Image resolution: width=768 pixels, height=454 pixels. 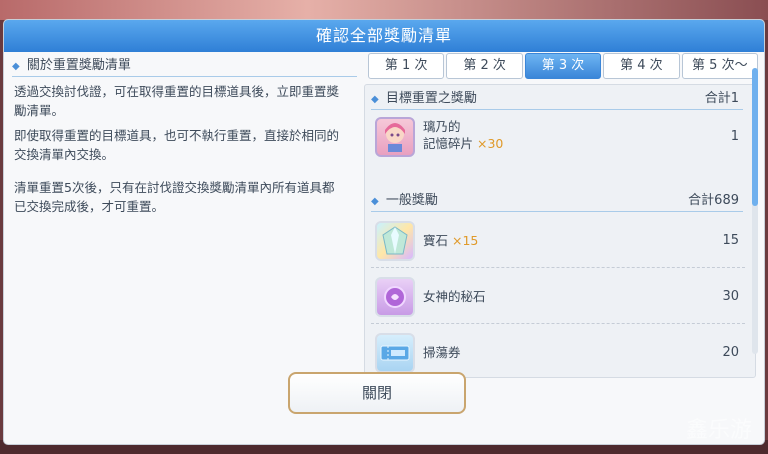 What do you see at coordinates (395, 297) in the screenshot?
I see `goddess-stone-icon` at bounding box center [395, 297].